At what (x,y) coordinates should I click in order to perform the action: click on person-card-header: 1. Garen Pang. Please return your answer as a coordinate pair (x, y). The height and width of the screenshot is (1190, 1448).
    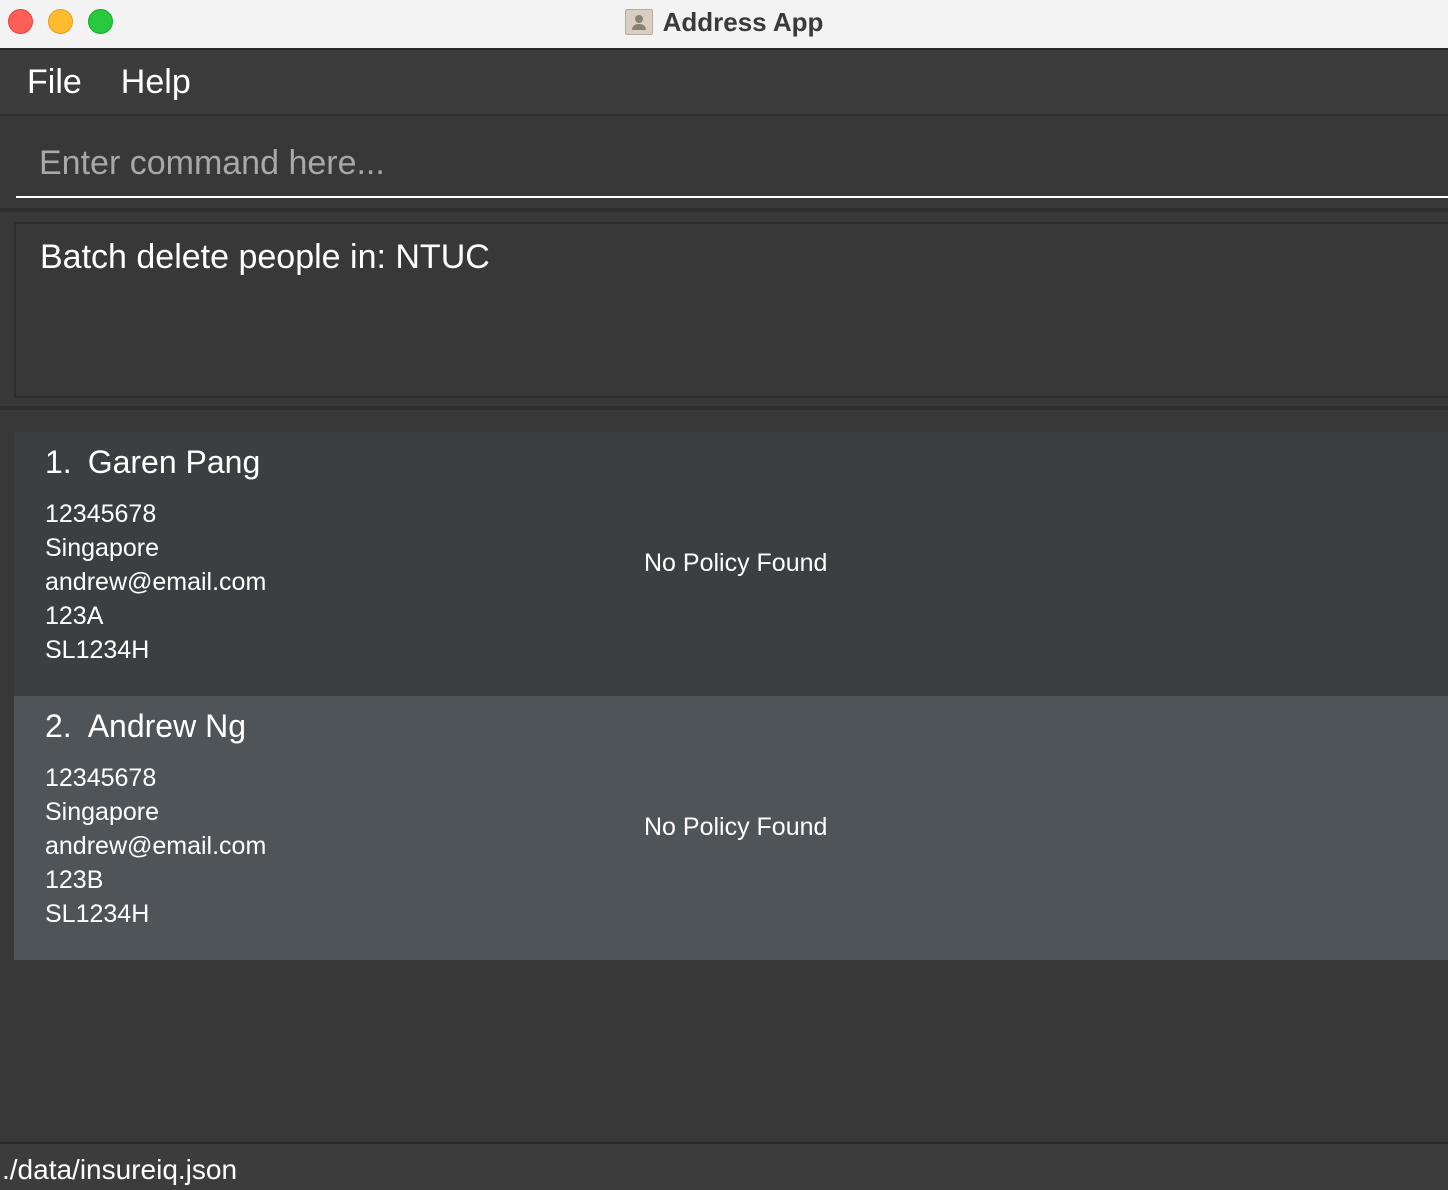
    Looking at the image, I should click on (152, 462).